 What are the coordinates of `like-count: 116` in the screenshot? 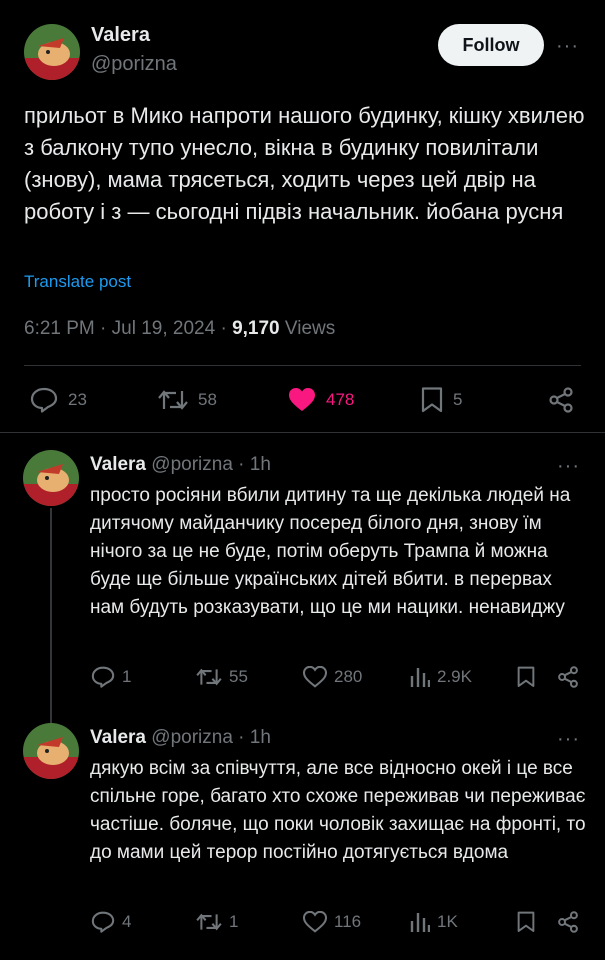 It's located at (348, 921).